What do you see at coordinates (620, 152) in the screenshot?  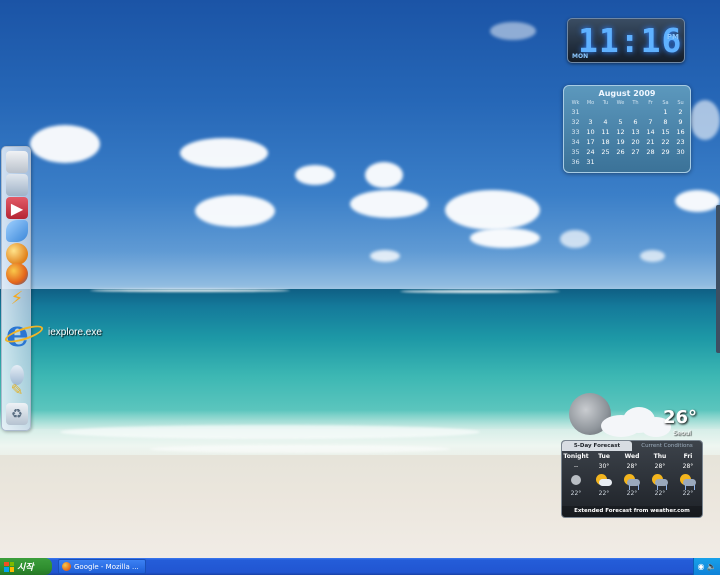 I see `calendar-day: 26` at bounding box center [620, 152].